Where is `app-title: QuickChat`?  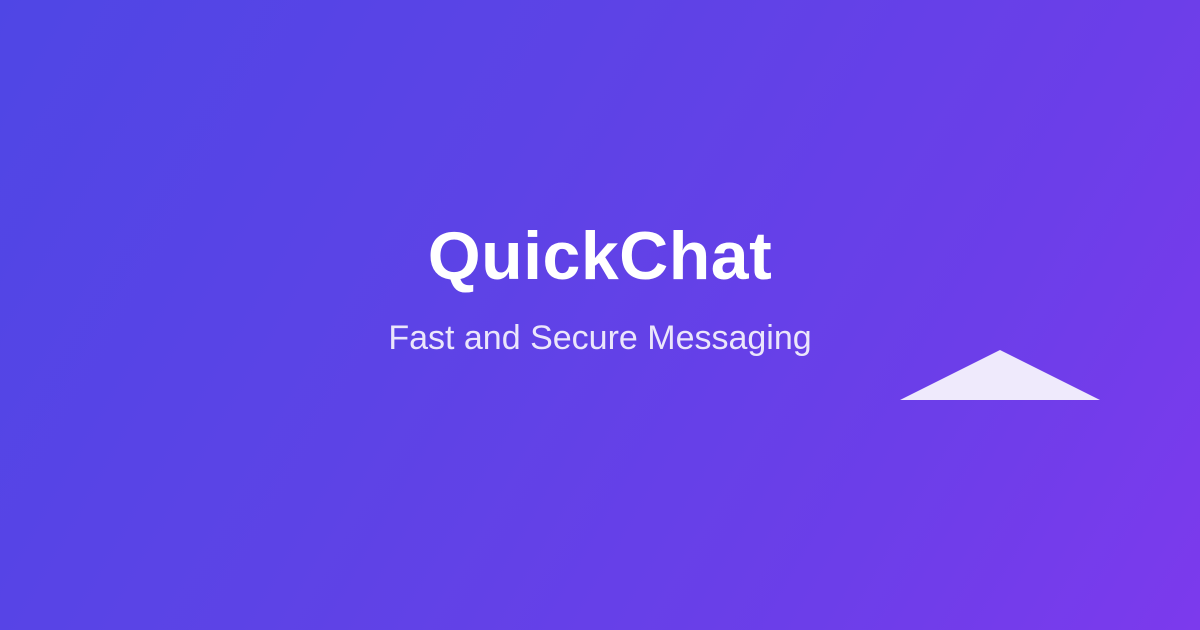
app-title: QuickChat is located at coordinates (600, 256).